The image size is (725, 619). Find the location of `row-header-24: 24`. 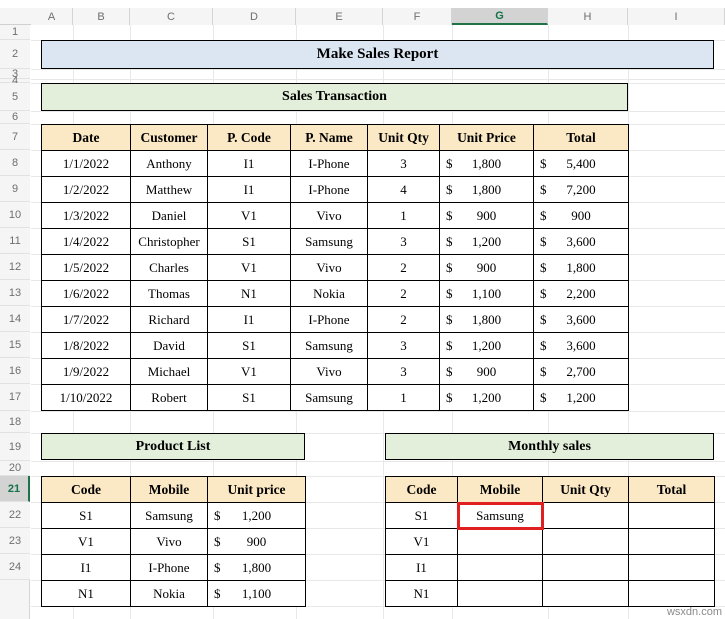

row-header-24: 24 is located at coordinates (15, 567).